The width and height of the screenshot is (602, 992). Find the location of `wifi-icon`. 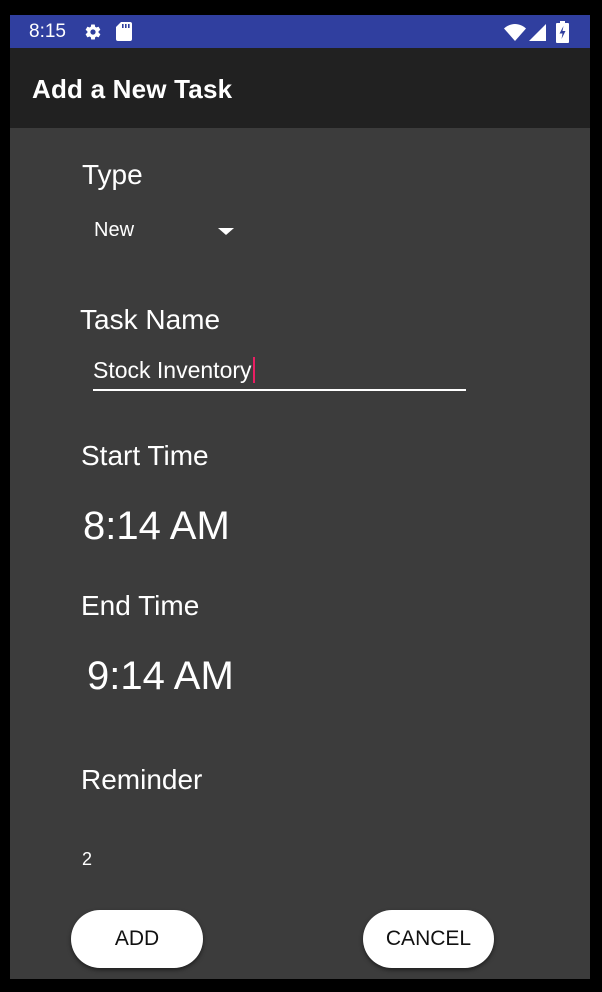

wifi-icon is located at coordinates (515, 32).